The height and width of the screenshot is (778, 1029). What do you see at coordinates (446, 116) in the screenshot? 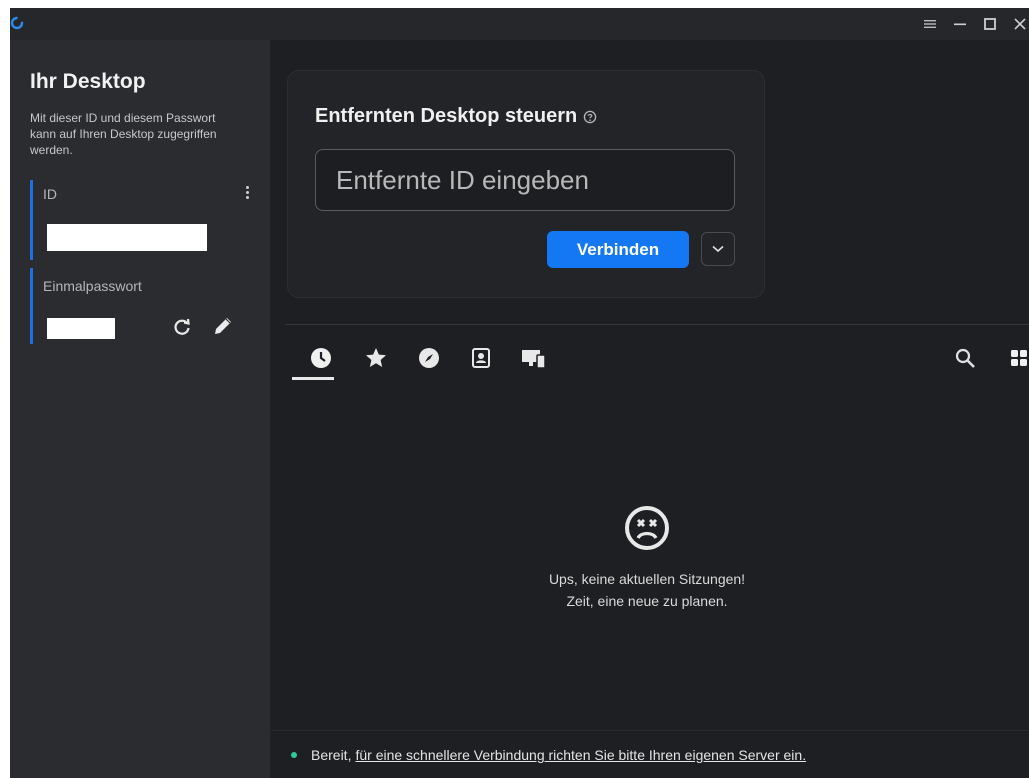
I see `connect-title-text: Entfernten Desktop steuern` at bounding box center [446, 116].